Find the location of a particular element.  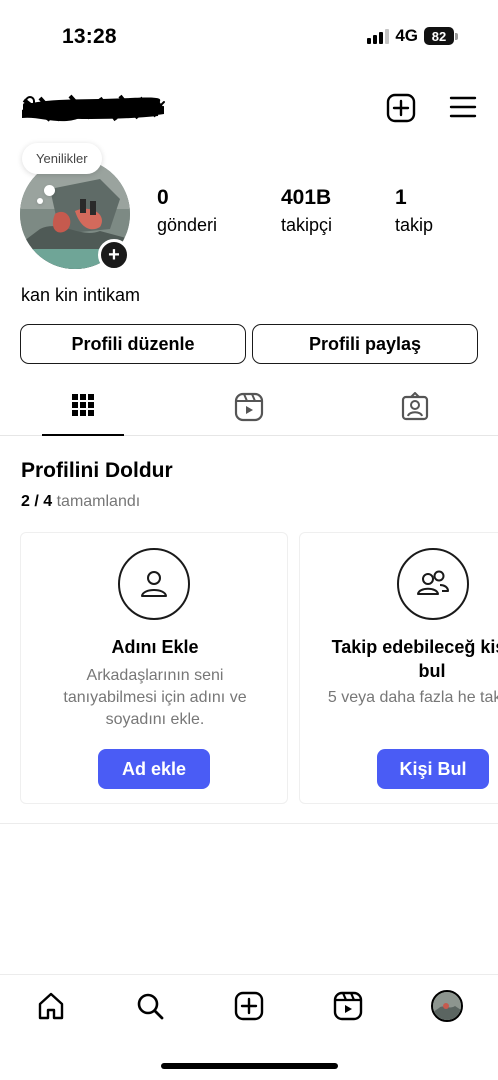

add-name-button: Ad ekle is located at coordinates (154, 769).